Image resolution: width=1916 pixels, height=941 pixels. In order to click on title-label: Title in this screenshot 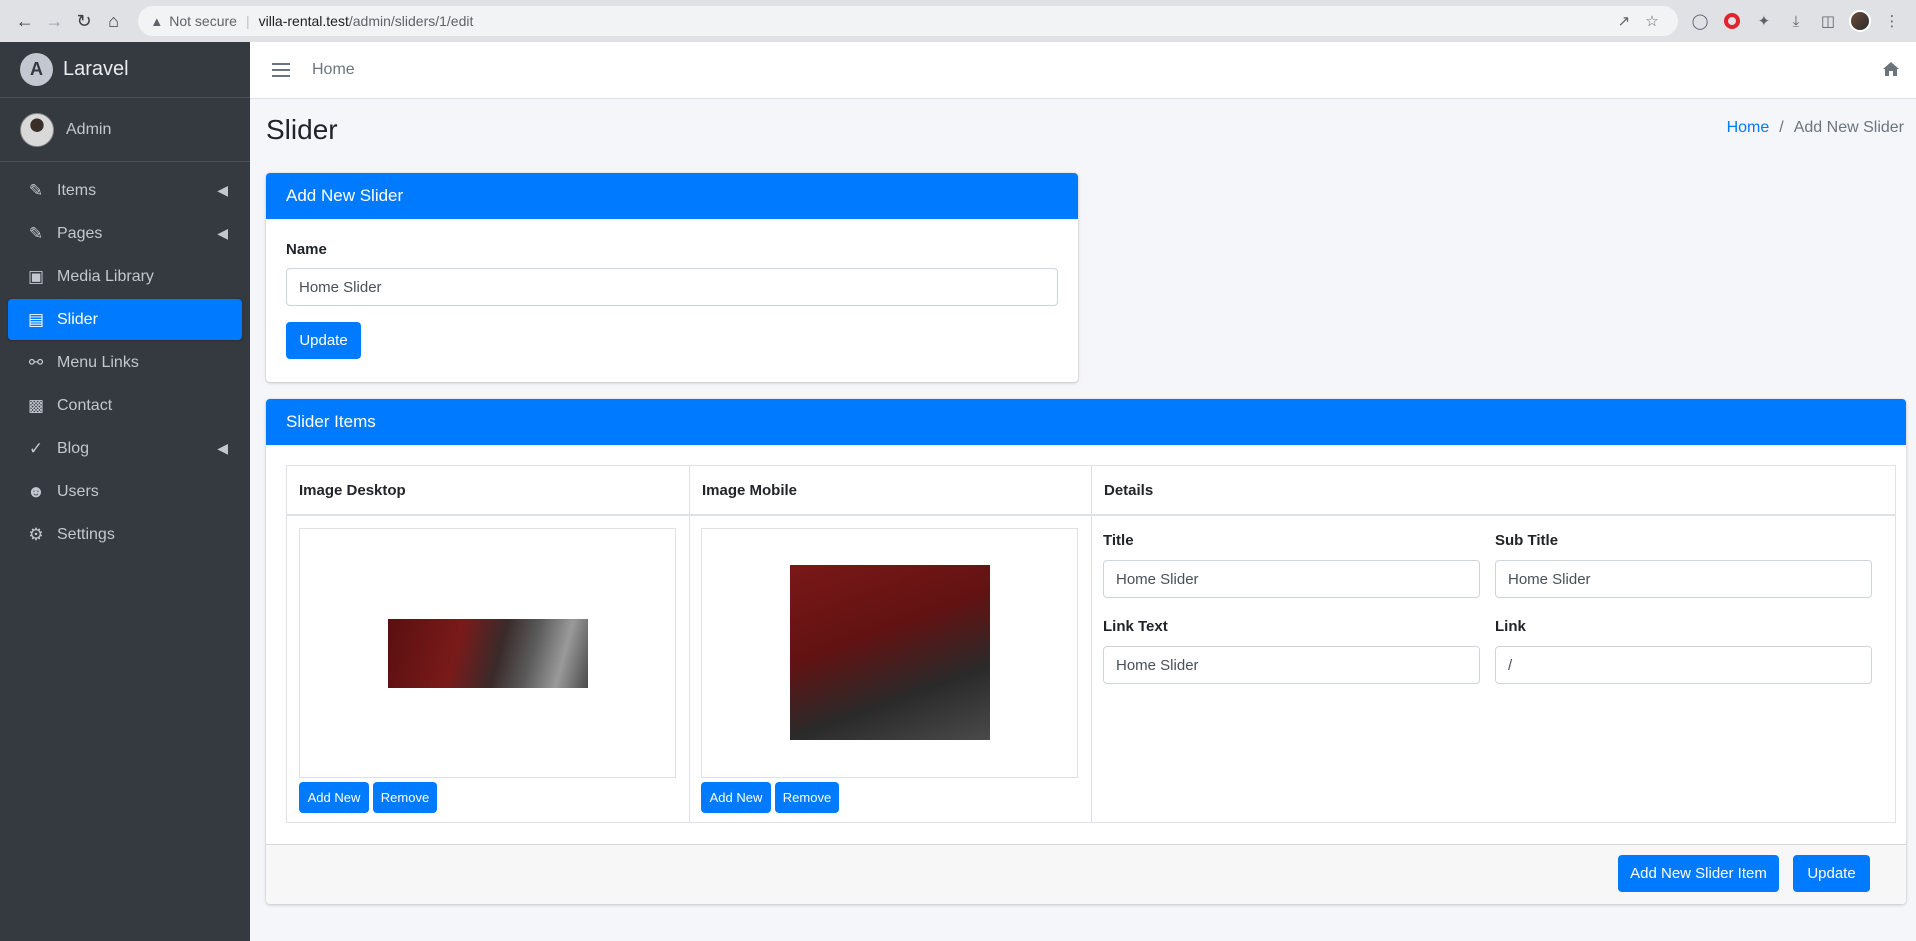, I will do `click(1118, 540)`.